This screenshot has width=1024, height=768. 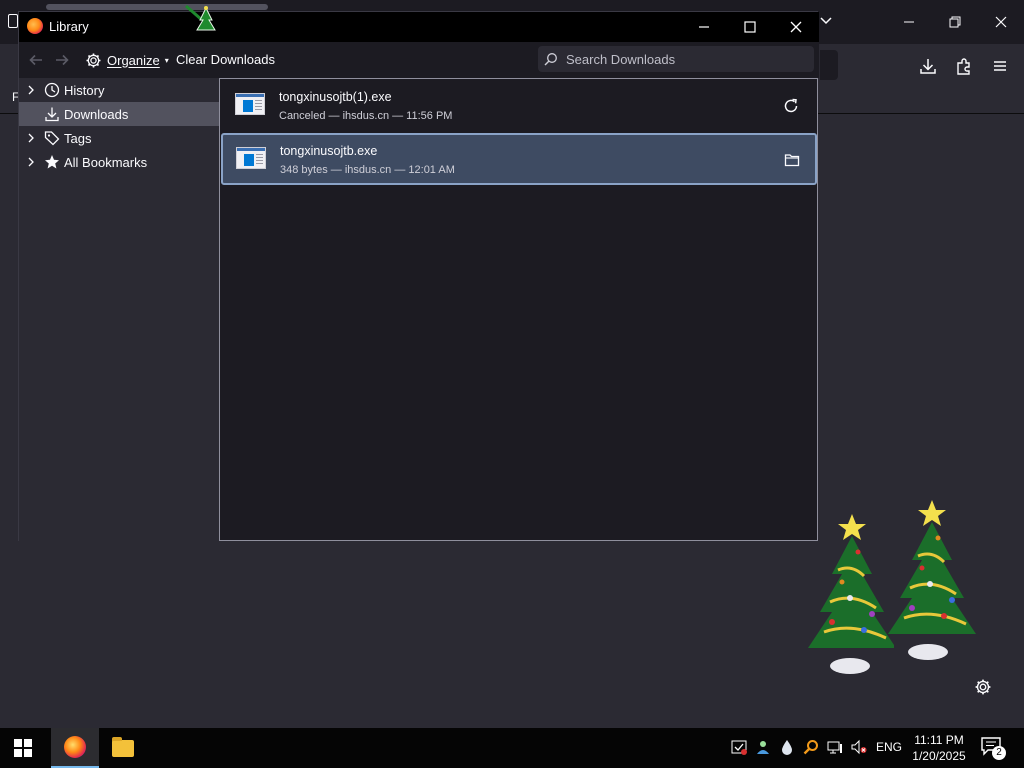 I want to click on back-arrow-icon, so click(x=35, y=60).